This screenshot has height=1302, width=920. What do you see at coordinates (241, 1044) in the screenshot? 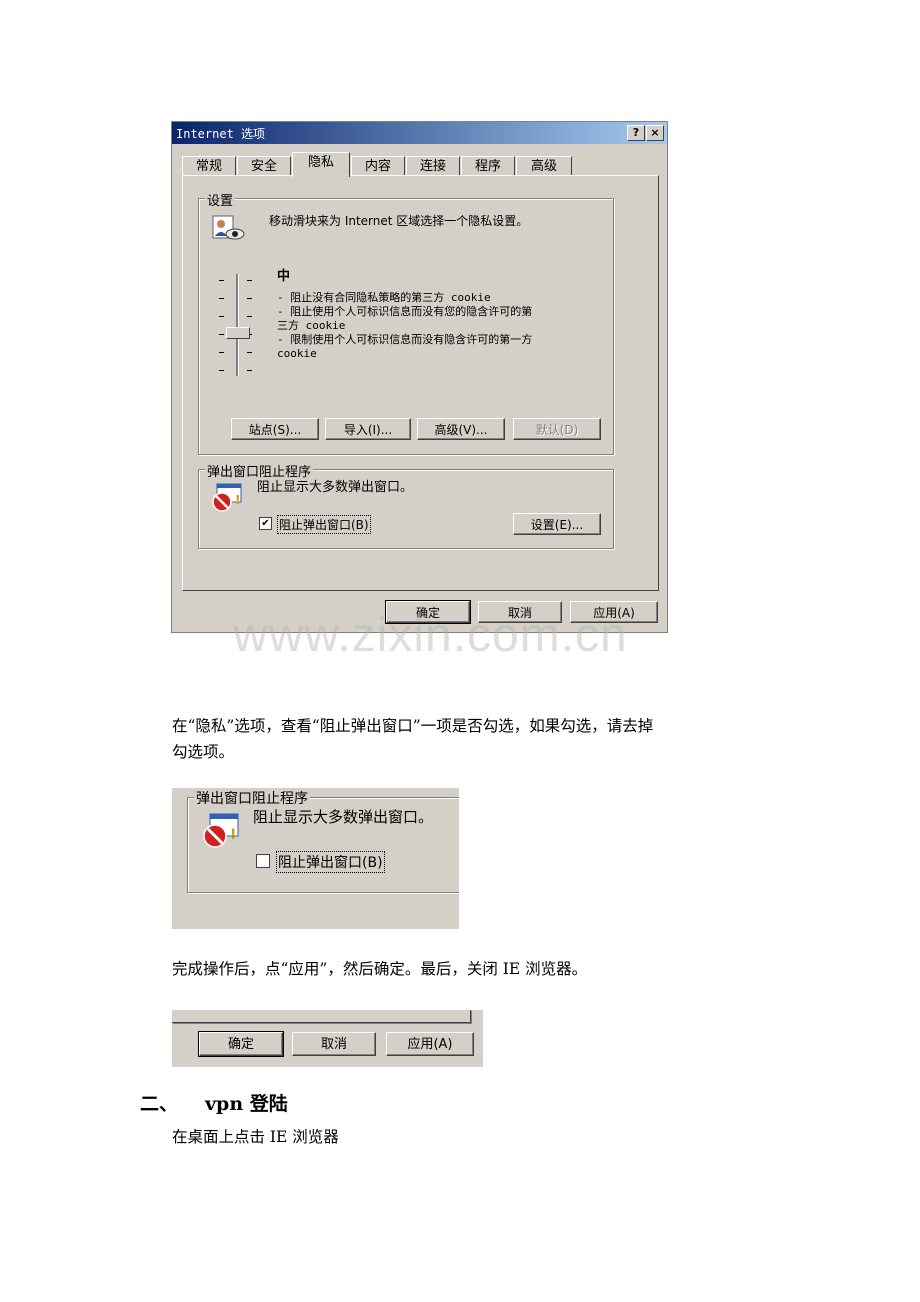
I see `ok-button: 确定` at bounding box center [241, 1044].